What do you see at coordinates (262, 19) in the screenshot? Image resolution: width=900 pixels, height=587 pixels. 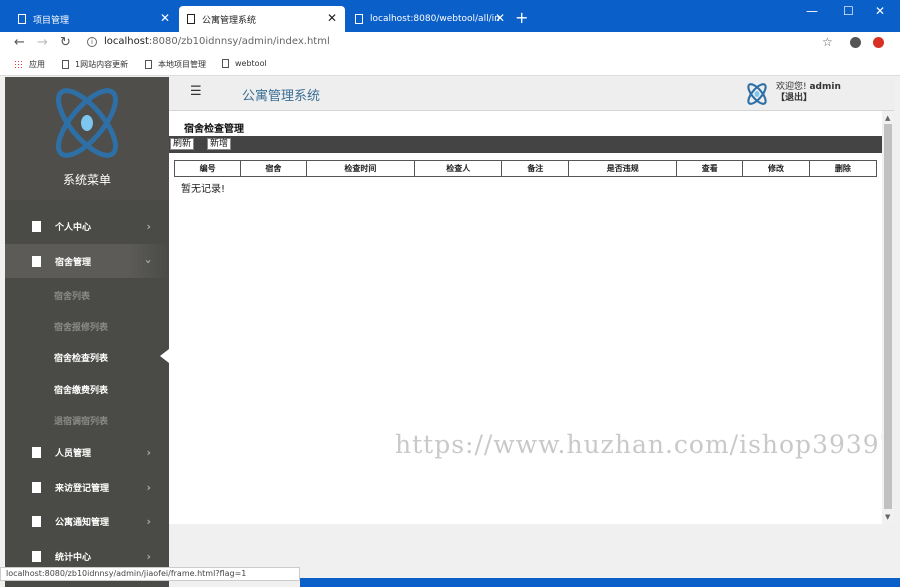 I see `browser-tab-active: 公寓管理系统 ✕` at bounding box center [262, 19].